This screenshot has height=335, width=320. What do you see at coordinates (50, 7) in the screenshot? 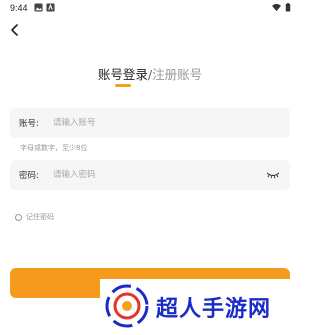
I see `app-notification-icon` at bounding box center [50, 7].